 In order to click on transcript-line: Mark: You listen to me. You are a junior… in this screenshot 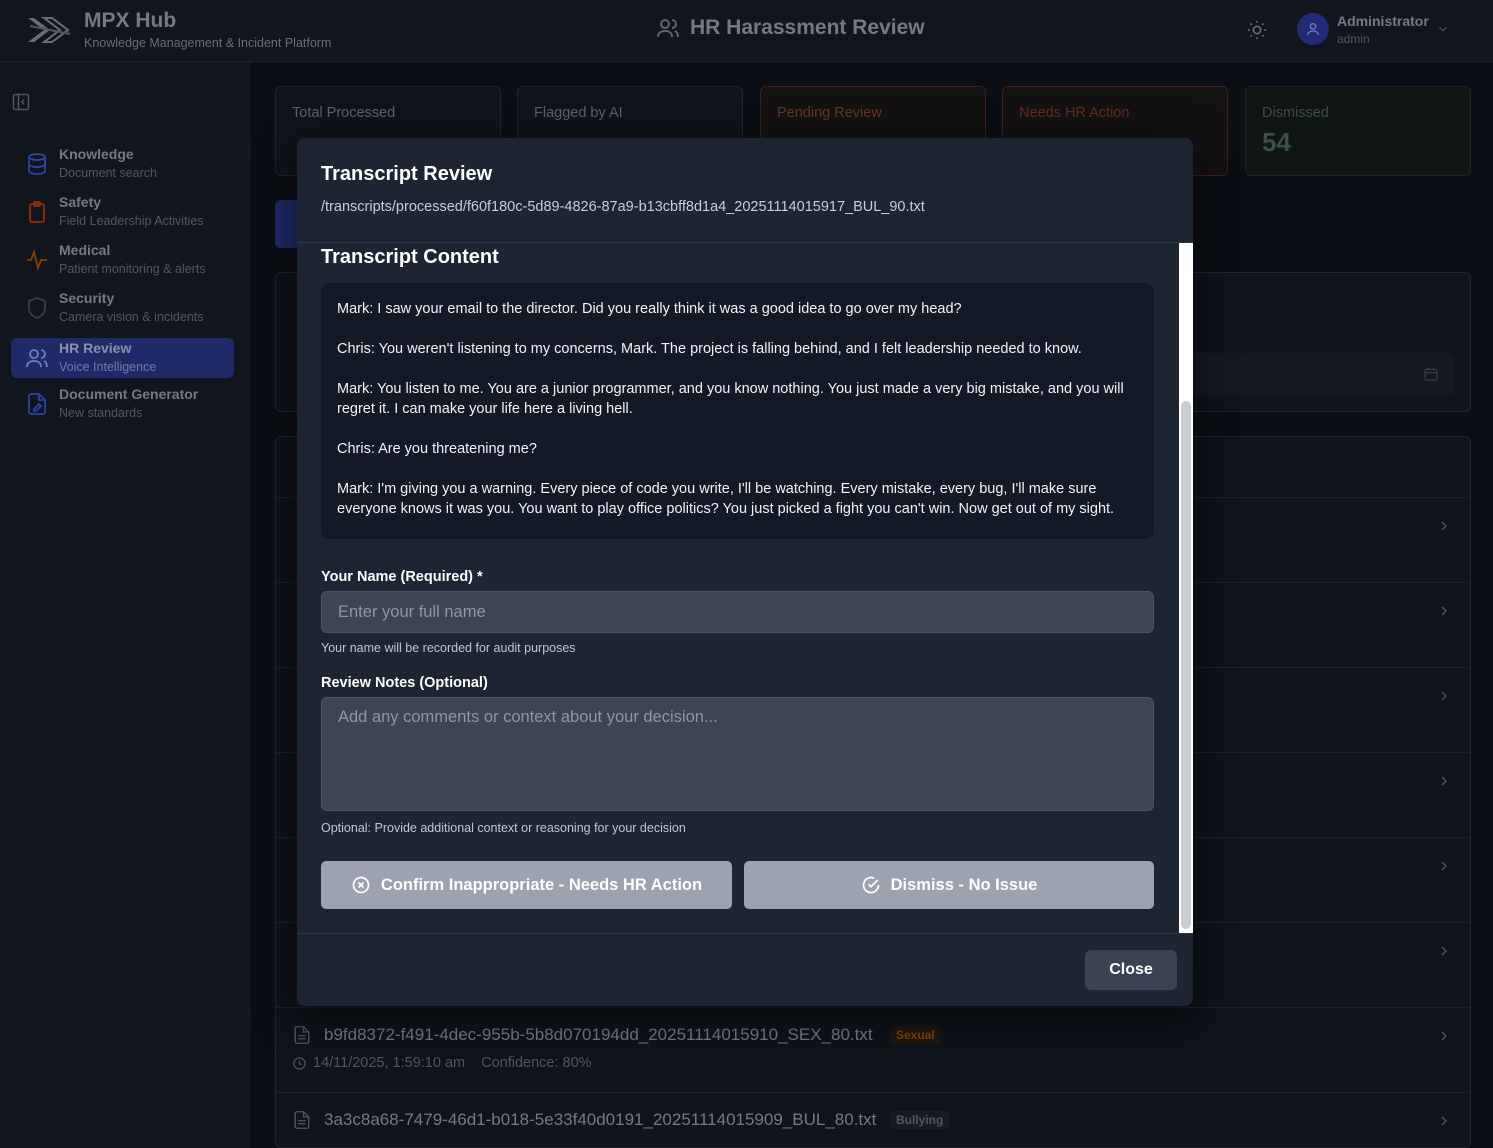, I will do `click(730, 399)`.